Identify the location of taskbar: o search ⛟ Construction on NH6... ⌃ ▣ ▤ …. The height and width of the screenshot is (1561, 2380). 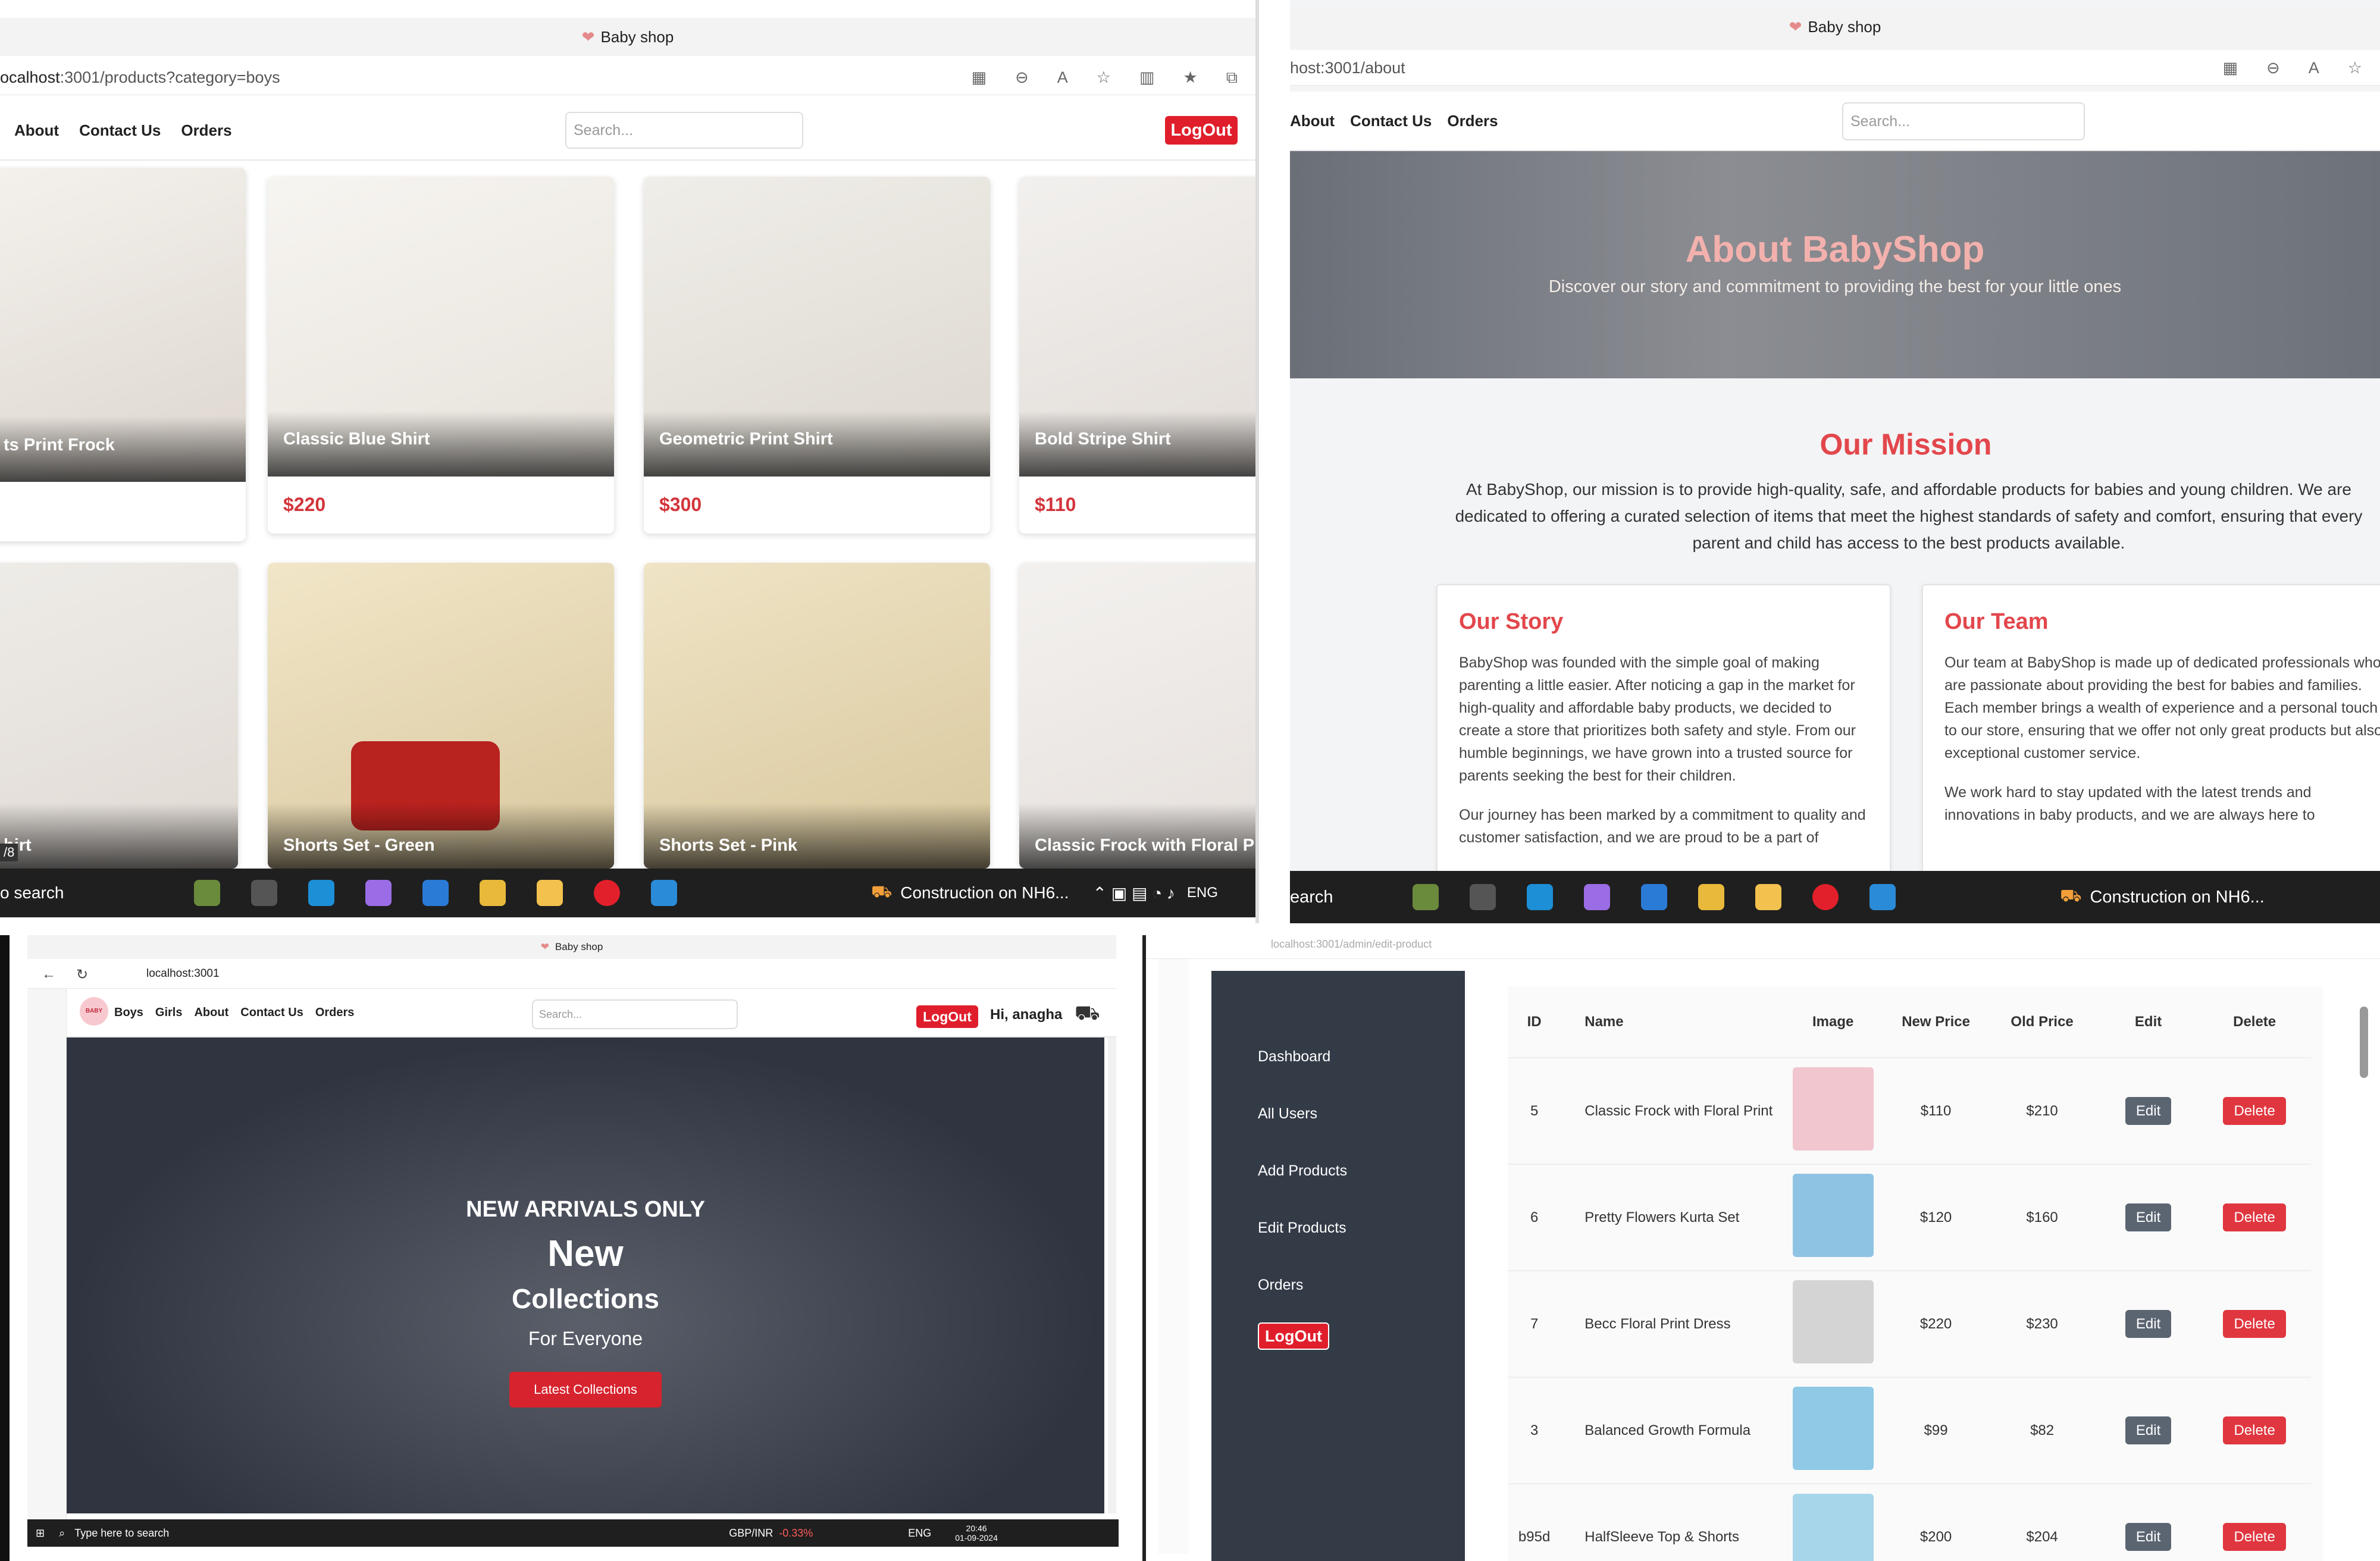
(627, 893).